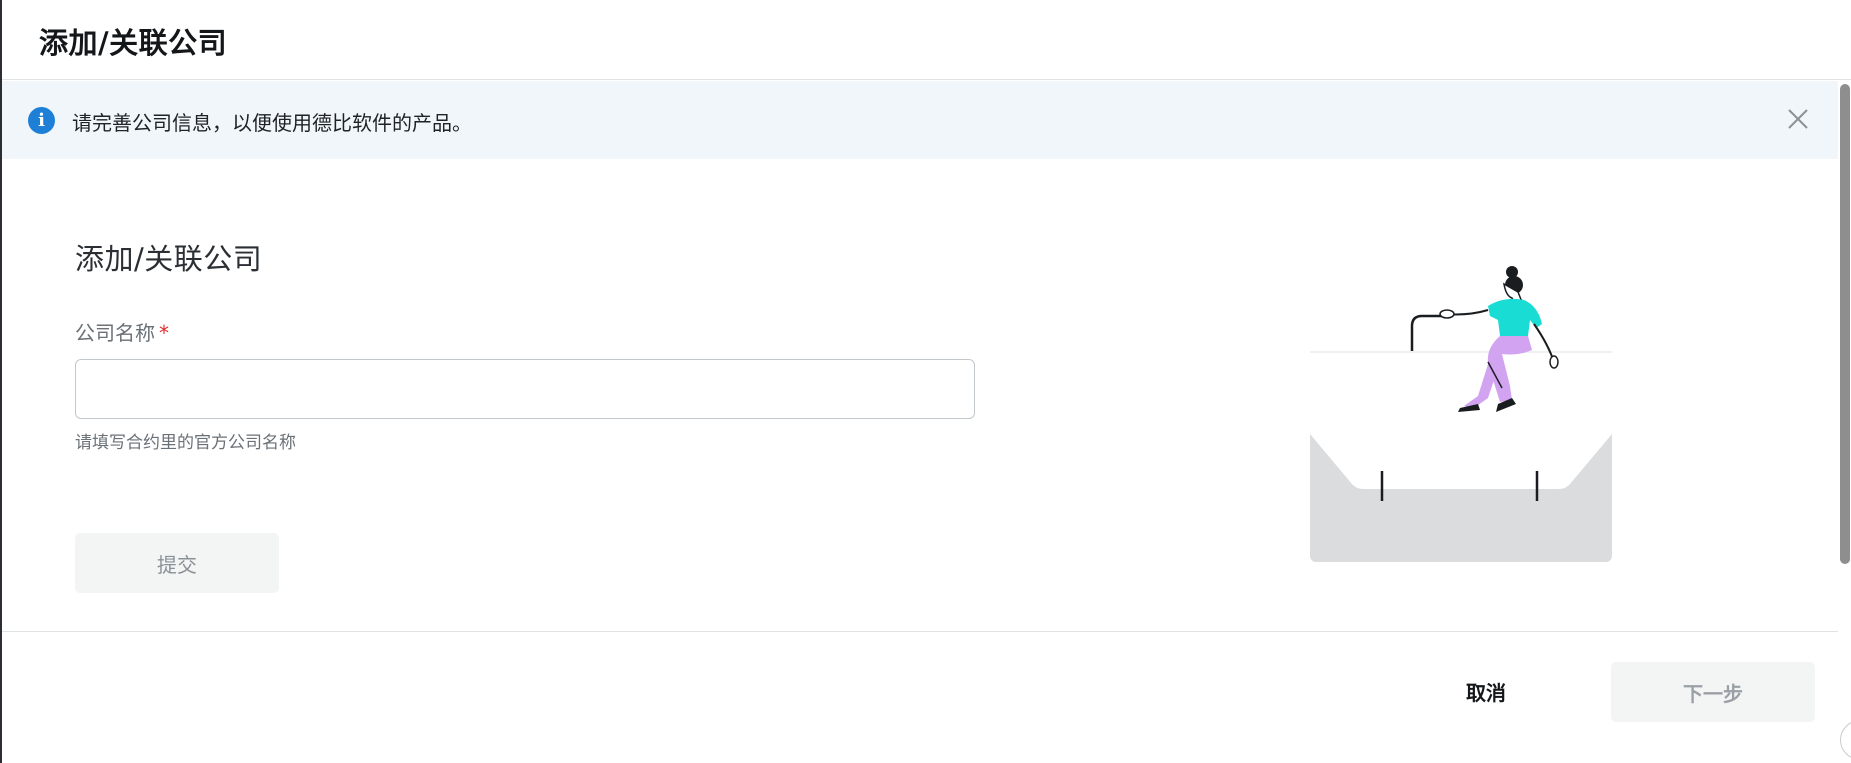 The height and width of the screenshot is (763, 1851). What do you see at coordinates (1486, 691) in the screenshot?
I see `cancel-button: 取消` at bounding box center [1486, 691].